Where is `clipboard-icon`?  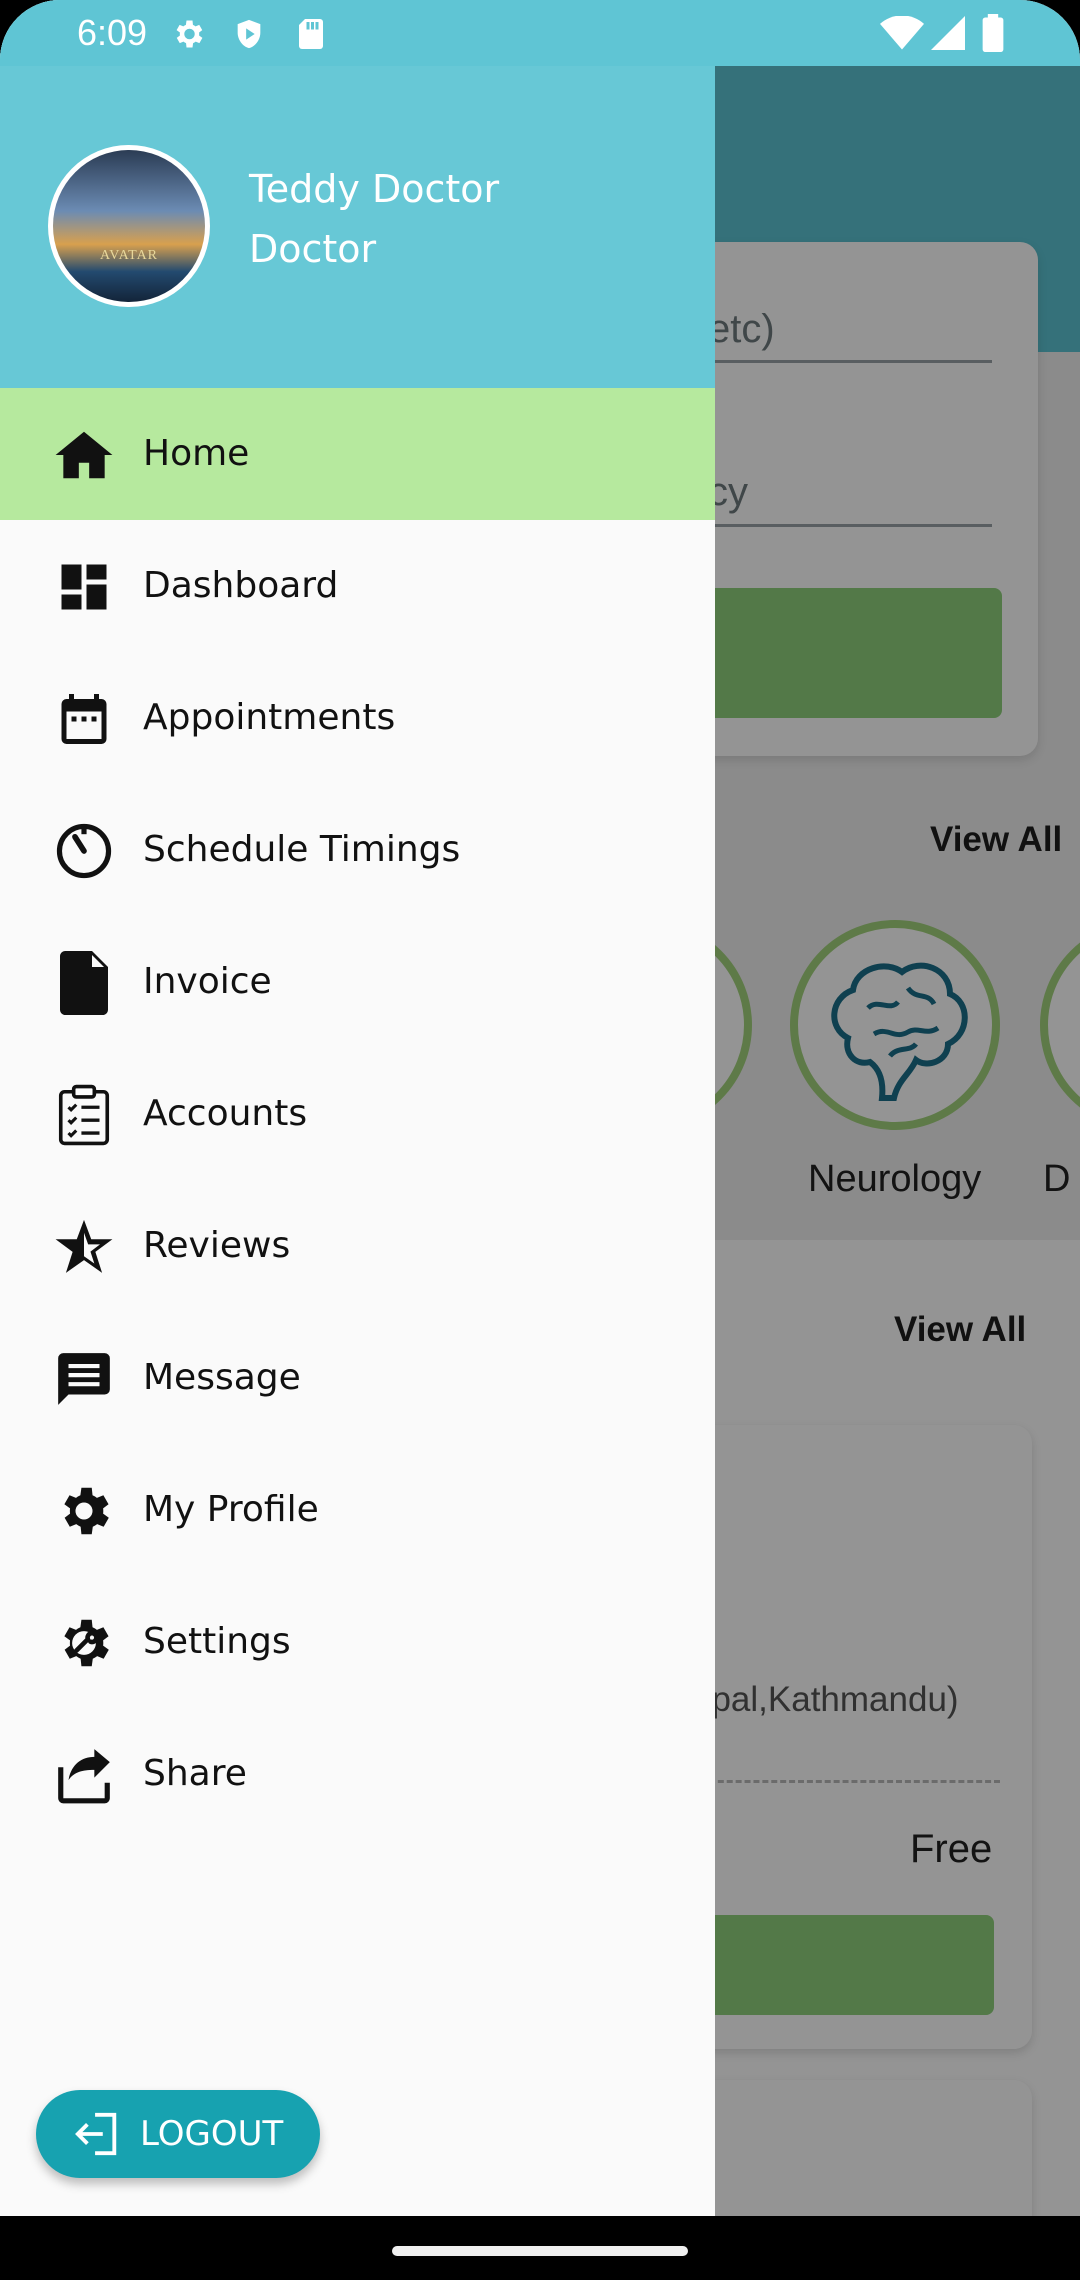 clipboard-icon is located at coordinates (84, 1115).